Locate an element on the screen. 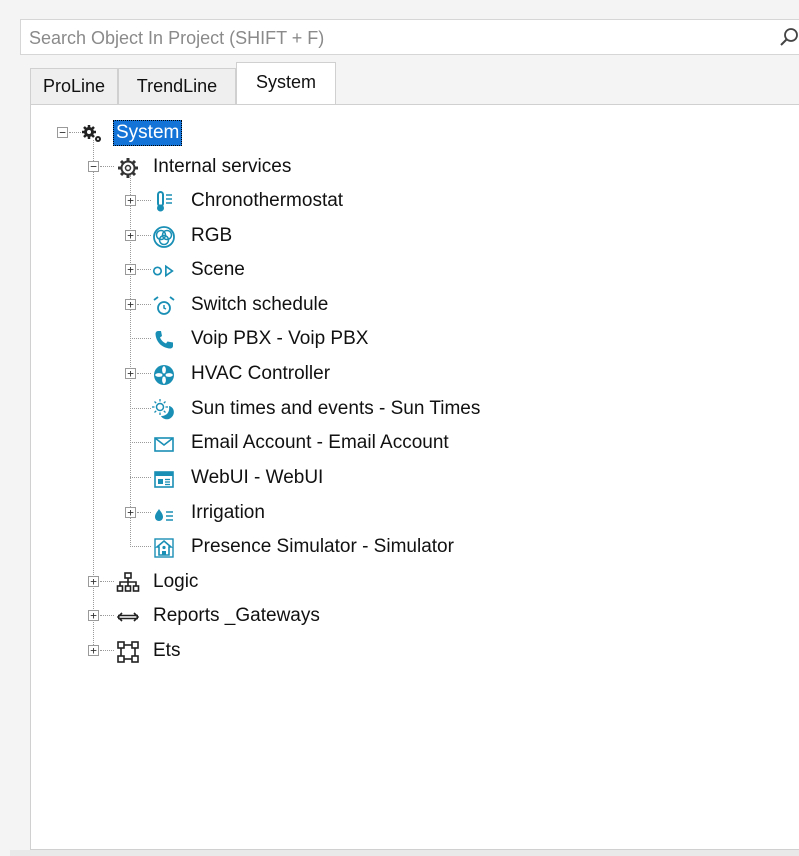 The height and width of the screenshot is (856, 799). water-drop-icon is located at coordinates (164, 515).